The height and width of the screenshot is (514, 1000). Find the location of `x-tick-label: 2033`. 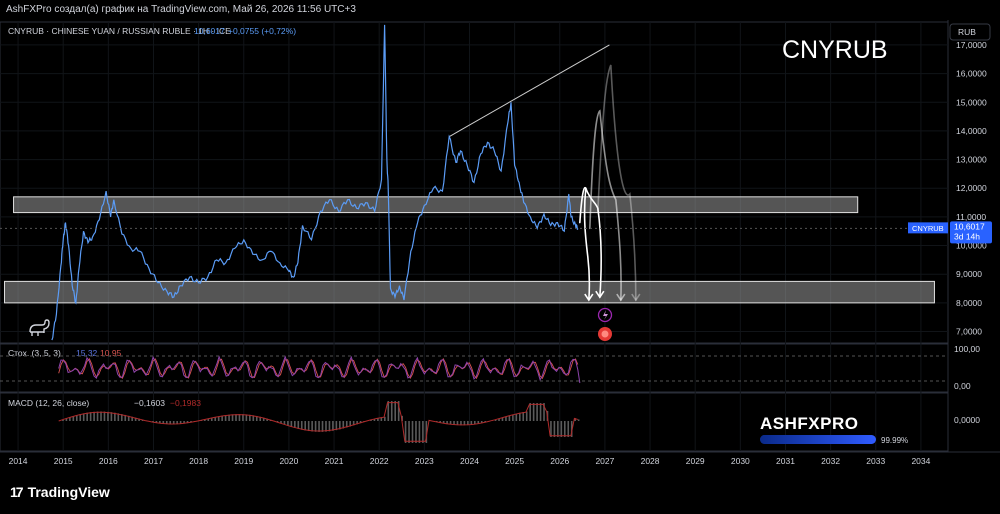

x-tick-label: 2033 is located at coordinates (875, 461).